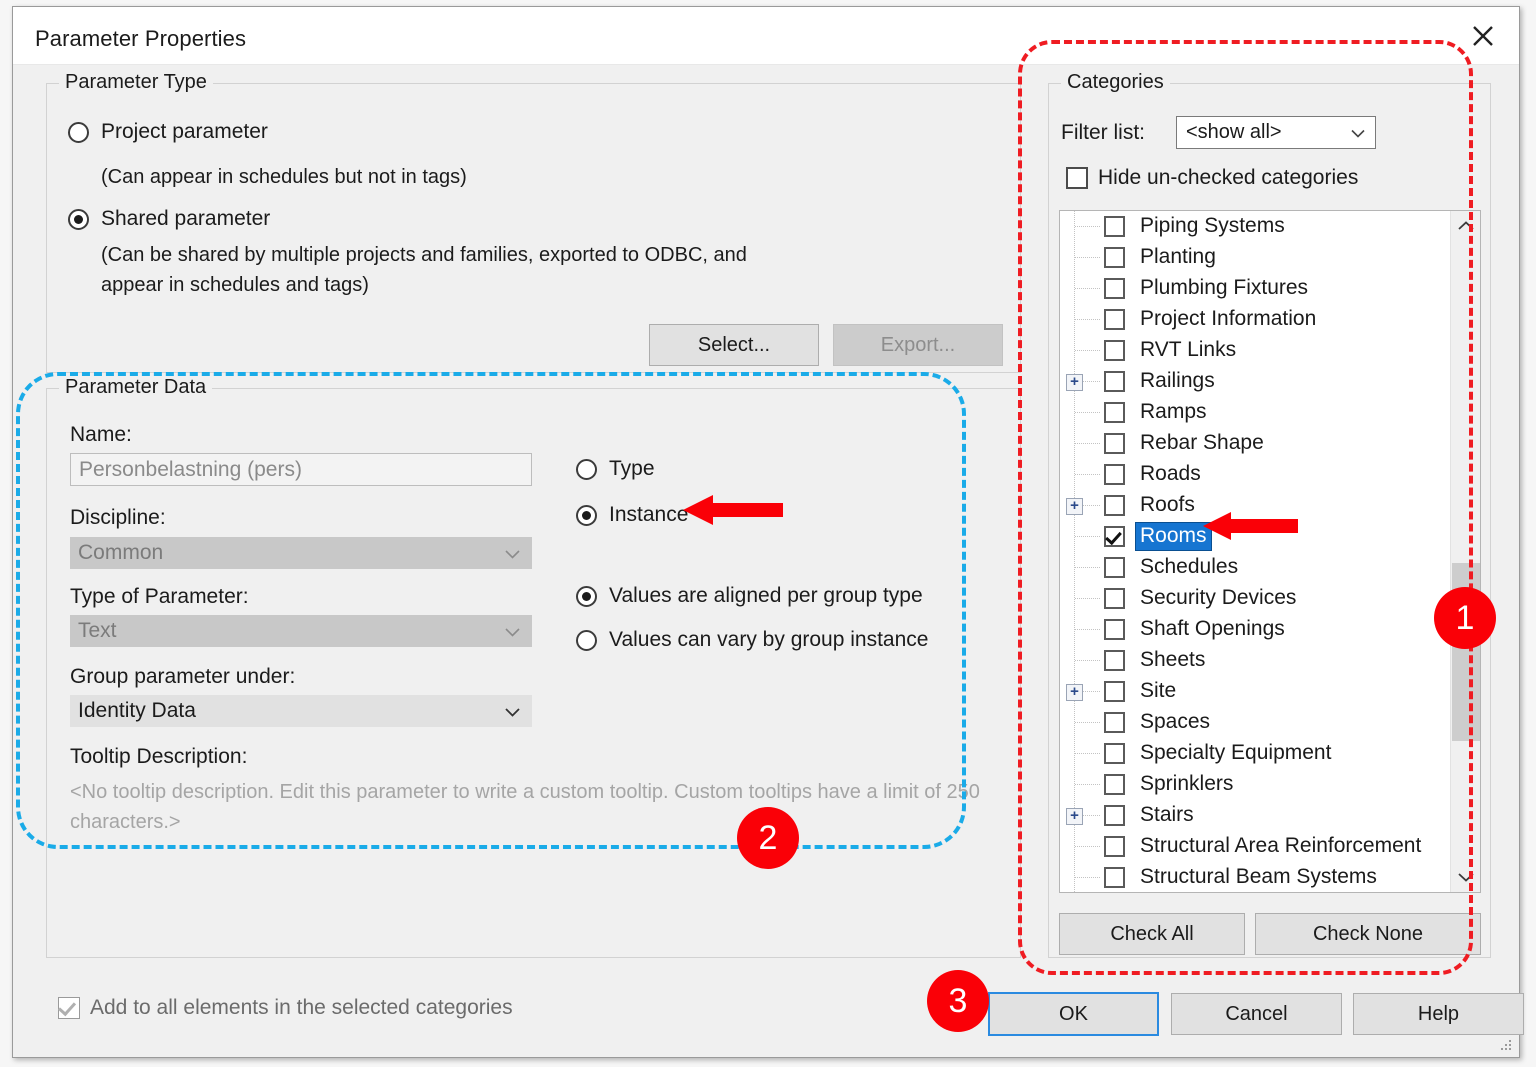 This screenshot has height=1067, width=1536. What do you see at coordinates (1255, 226) in the screenshot?
I see `category-row: Piping Systems` at bounding box center [1255, 226].